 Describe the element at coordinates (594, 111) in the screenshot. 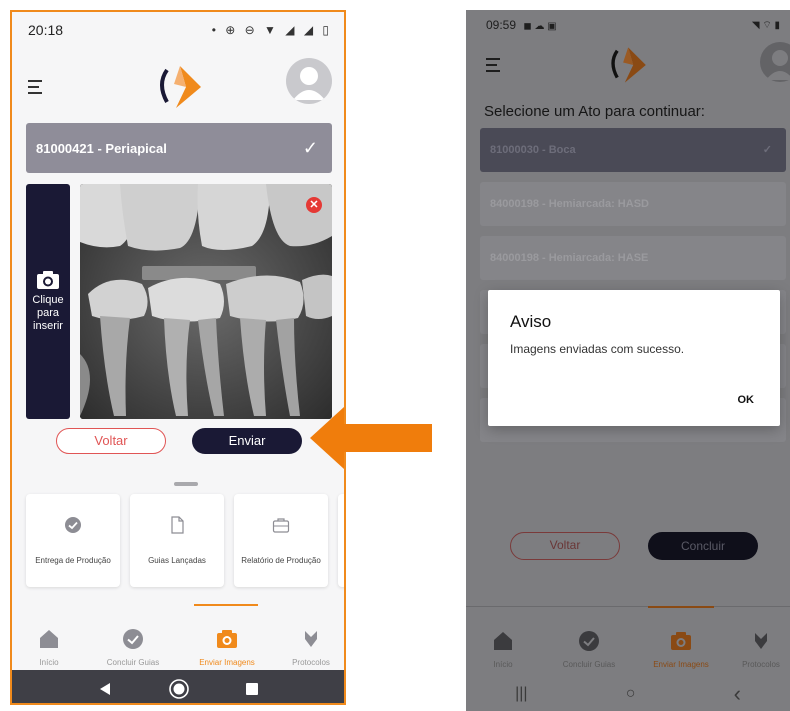

I see `page-title: Selecione um Ato para continuar:` at that location.